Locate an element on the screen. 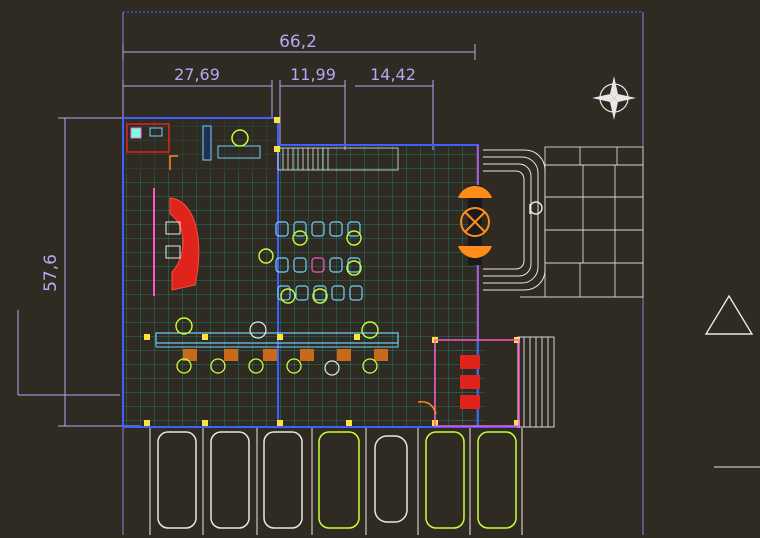 The image size is (760, 538). dimension-overall-width: 66,2 is located at coordinates (298, 42).